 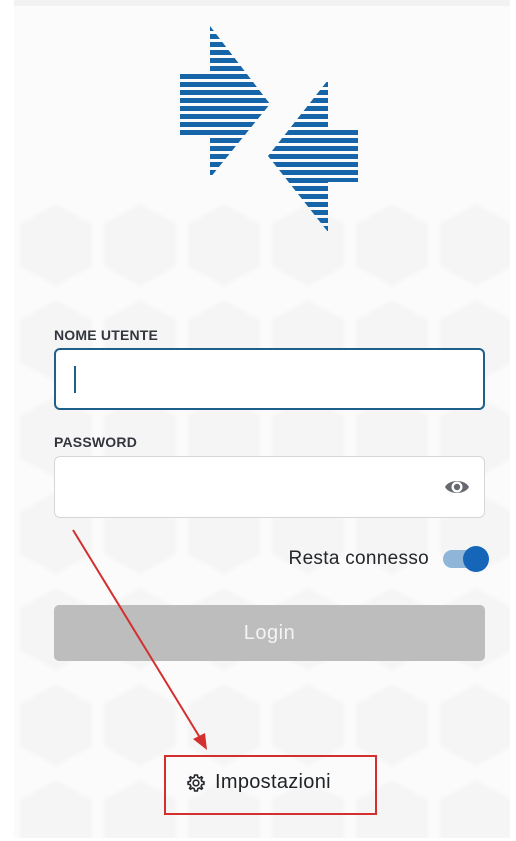 I want to click on remember-me-row: Resta connesso, so click(x=271, y=559).